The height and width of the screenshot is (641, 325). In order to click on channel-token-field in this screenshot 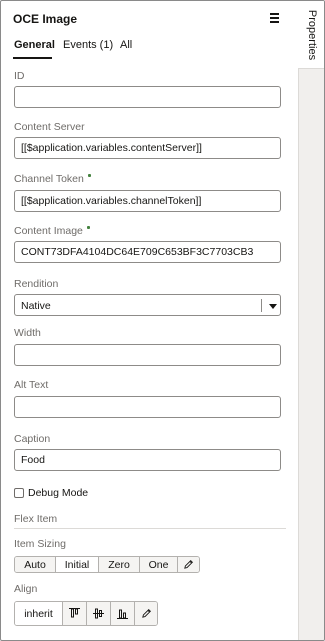, I will do `click(147, 201)`.